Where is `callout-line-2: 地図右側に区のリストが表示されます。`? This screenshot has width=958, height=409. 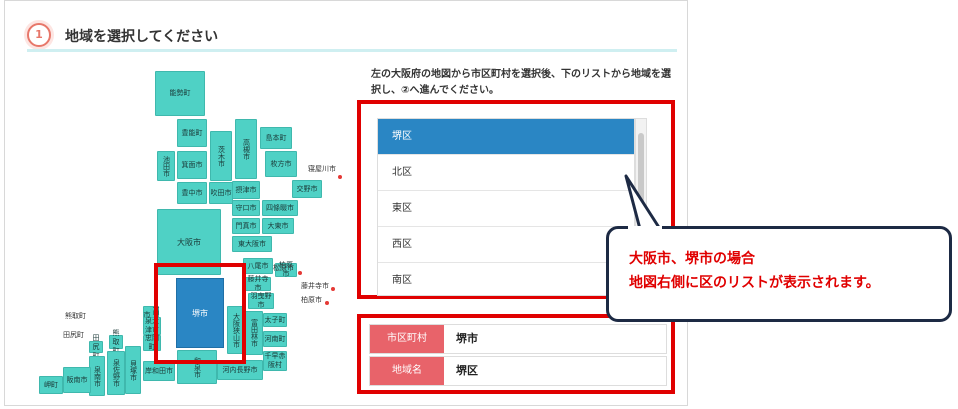 callout-line-2: 地図右側に区のリストが表示されます。 is located at coordinates (754, 283).